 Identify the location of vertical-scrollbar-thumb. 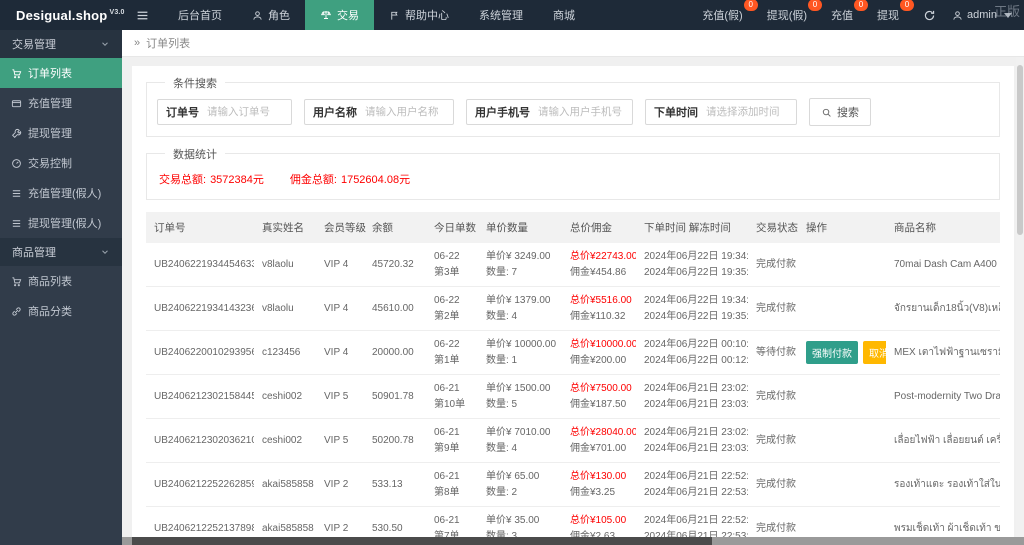
(1020, 150).